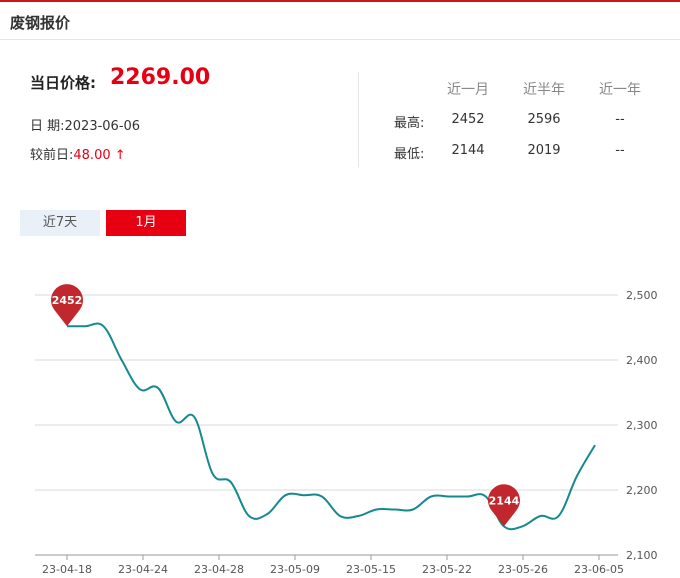 The image size is (680, 578). What do you see at coordinates (143, 569) in the screenshot?
I see `x-tick-label: 23-04-24` at bounding box center [143, 569].